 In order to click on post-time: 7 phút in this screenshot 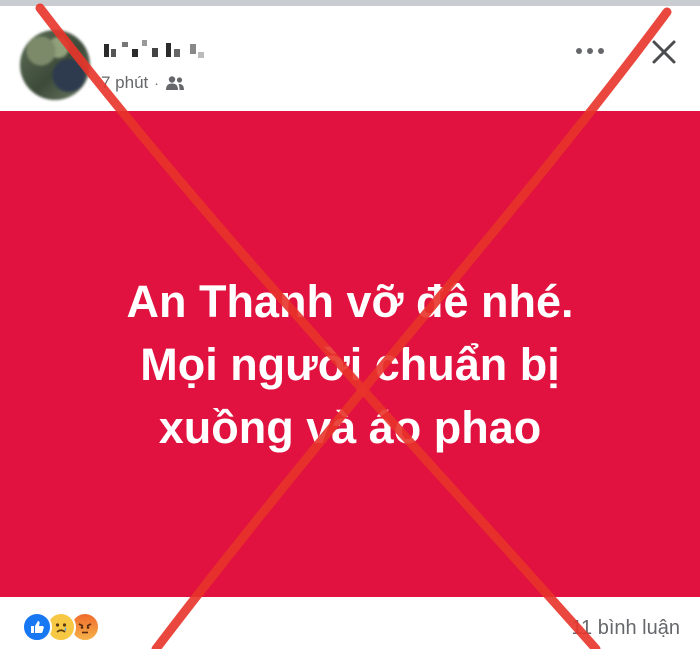, I will do `click(124, 83)`.